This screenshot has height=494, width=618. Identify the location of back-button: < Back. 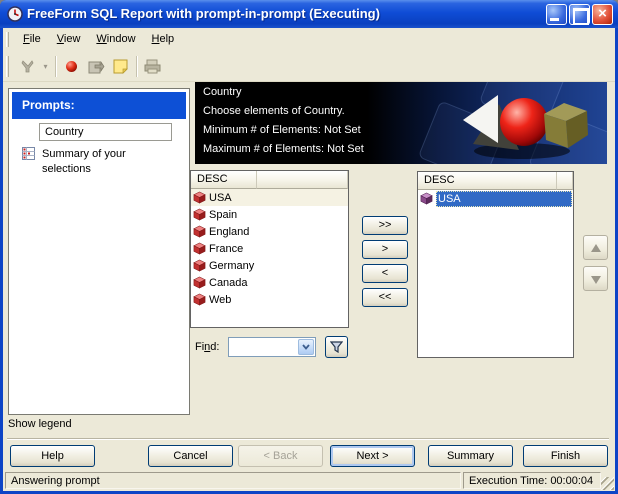
(280, 456).